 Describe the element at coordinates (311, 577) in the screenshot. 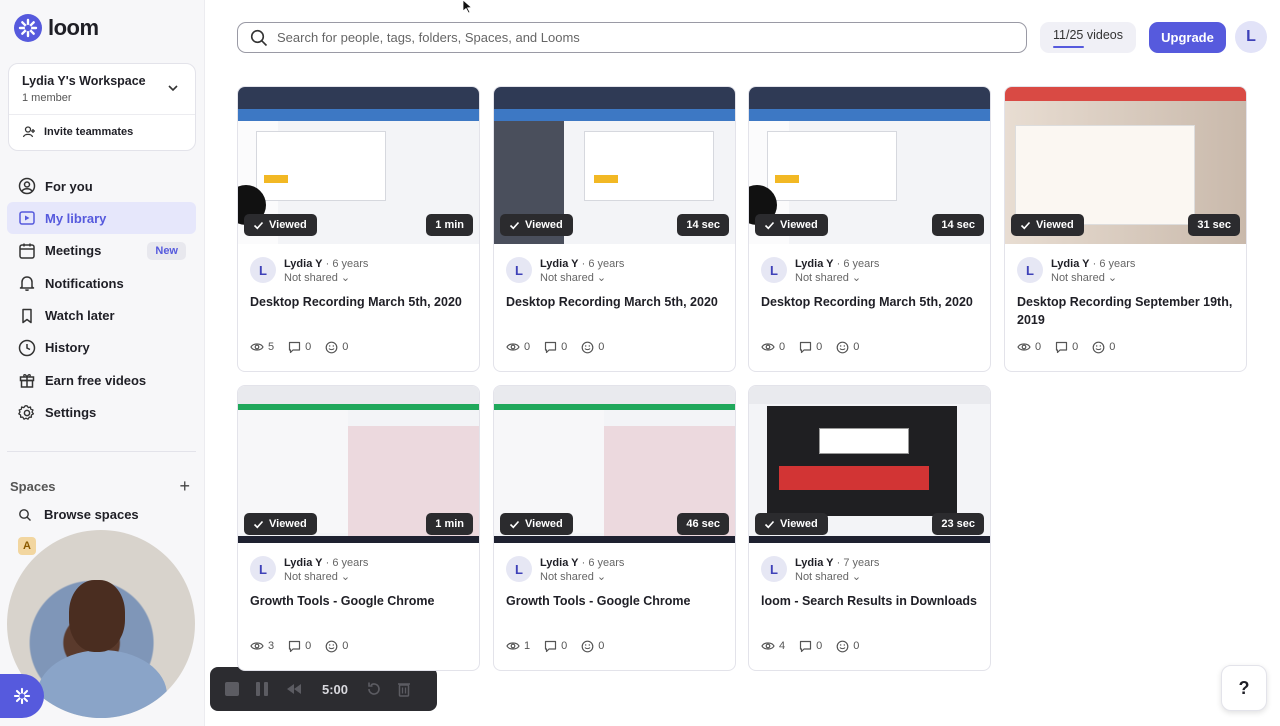

I see `sharing-status: Not shared` at that location.